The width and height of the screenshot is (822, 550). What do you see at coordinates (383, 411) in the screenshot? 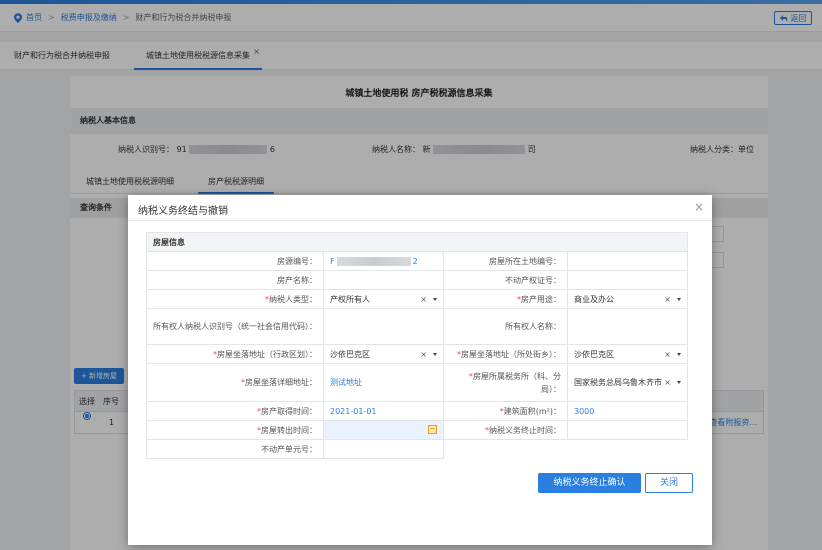
I see `acquire-time-value: 2021-01-01` at bounding box center [383, 411].